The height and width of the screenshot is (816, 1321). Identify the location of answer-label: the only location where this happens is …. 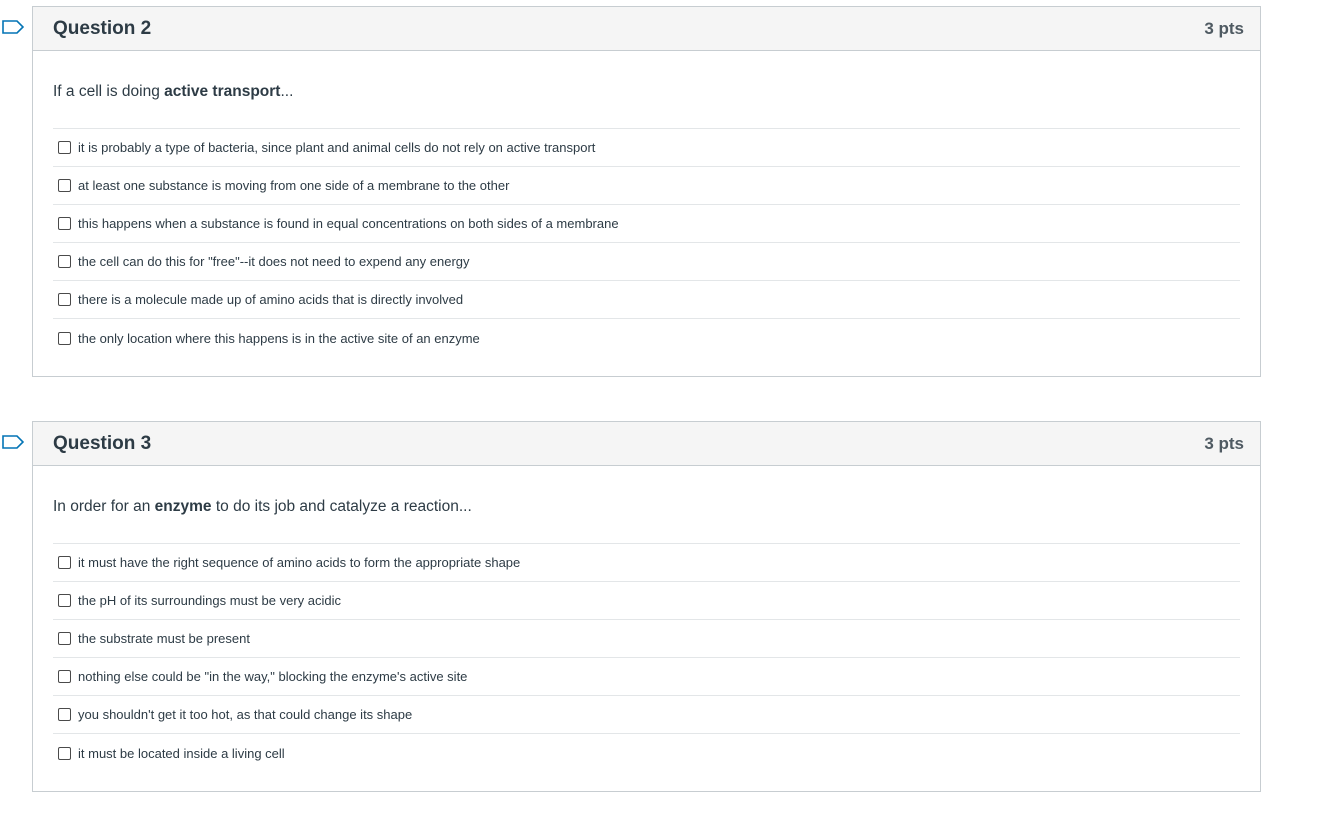
(279, 338).